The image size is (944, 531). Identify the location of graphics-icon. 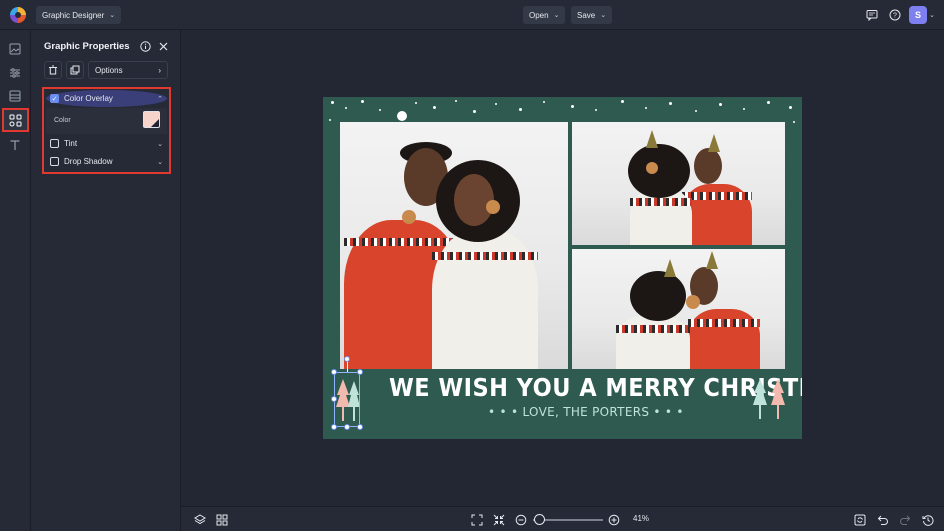
(15, 120).